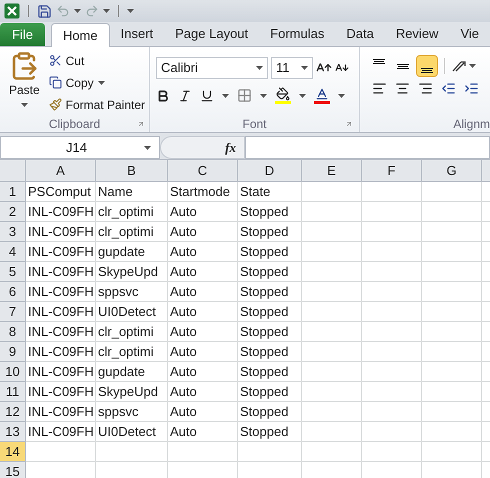  What do you see at coordinates (367, 147) in the screenshot?
I see `formula-input` at bounding box center [367, 147].